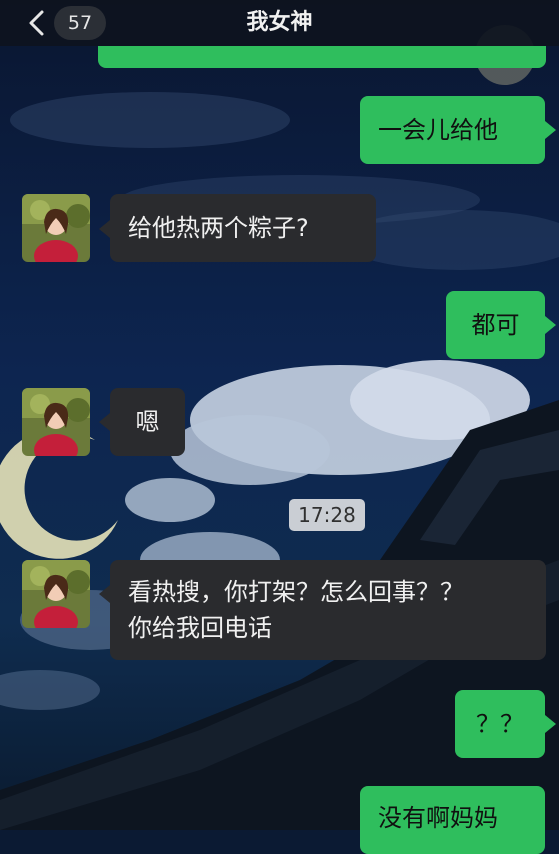 The image size is (559, 854). Describe the element at coordinates (218, 228) in the screenshot. I see `message-text: 给他热两个粽子?` at that location.